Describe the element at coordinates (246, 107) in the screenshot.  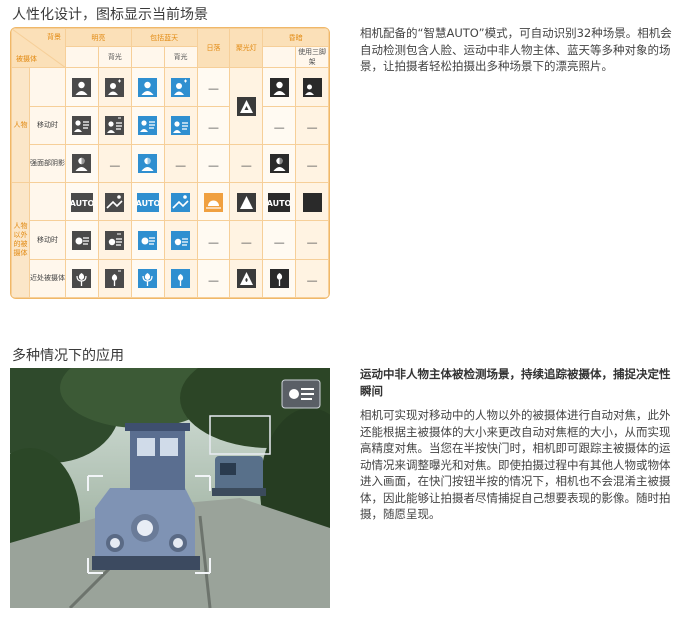
I see `spotlight-icon` at that location.